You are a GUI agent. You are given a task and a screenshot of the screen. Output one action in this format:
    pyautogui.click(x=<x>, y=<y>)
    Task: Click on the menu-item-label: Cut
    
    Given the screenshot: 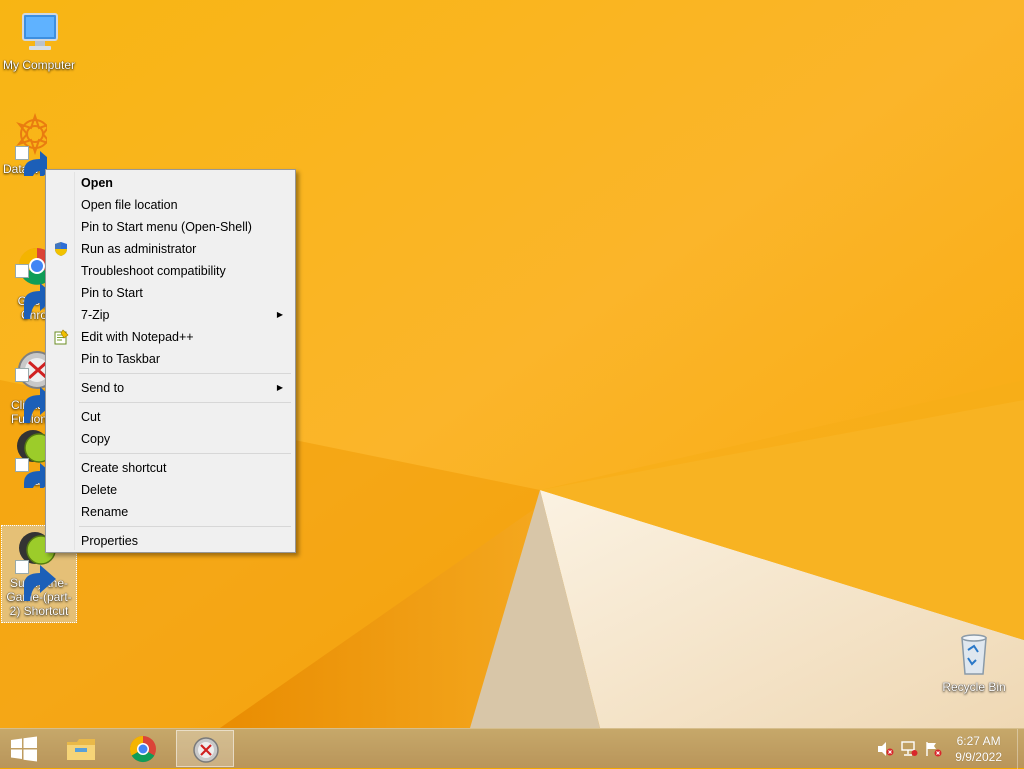 What is the action you would take?
    pyautogui.click(x=91, y=417)
    